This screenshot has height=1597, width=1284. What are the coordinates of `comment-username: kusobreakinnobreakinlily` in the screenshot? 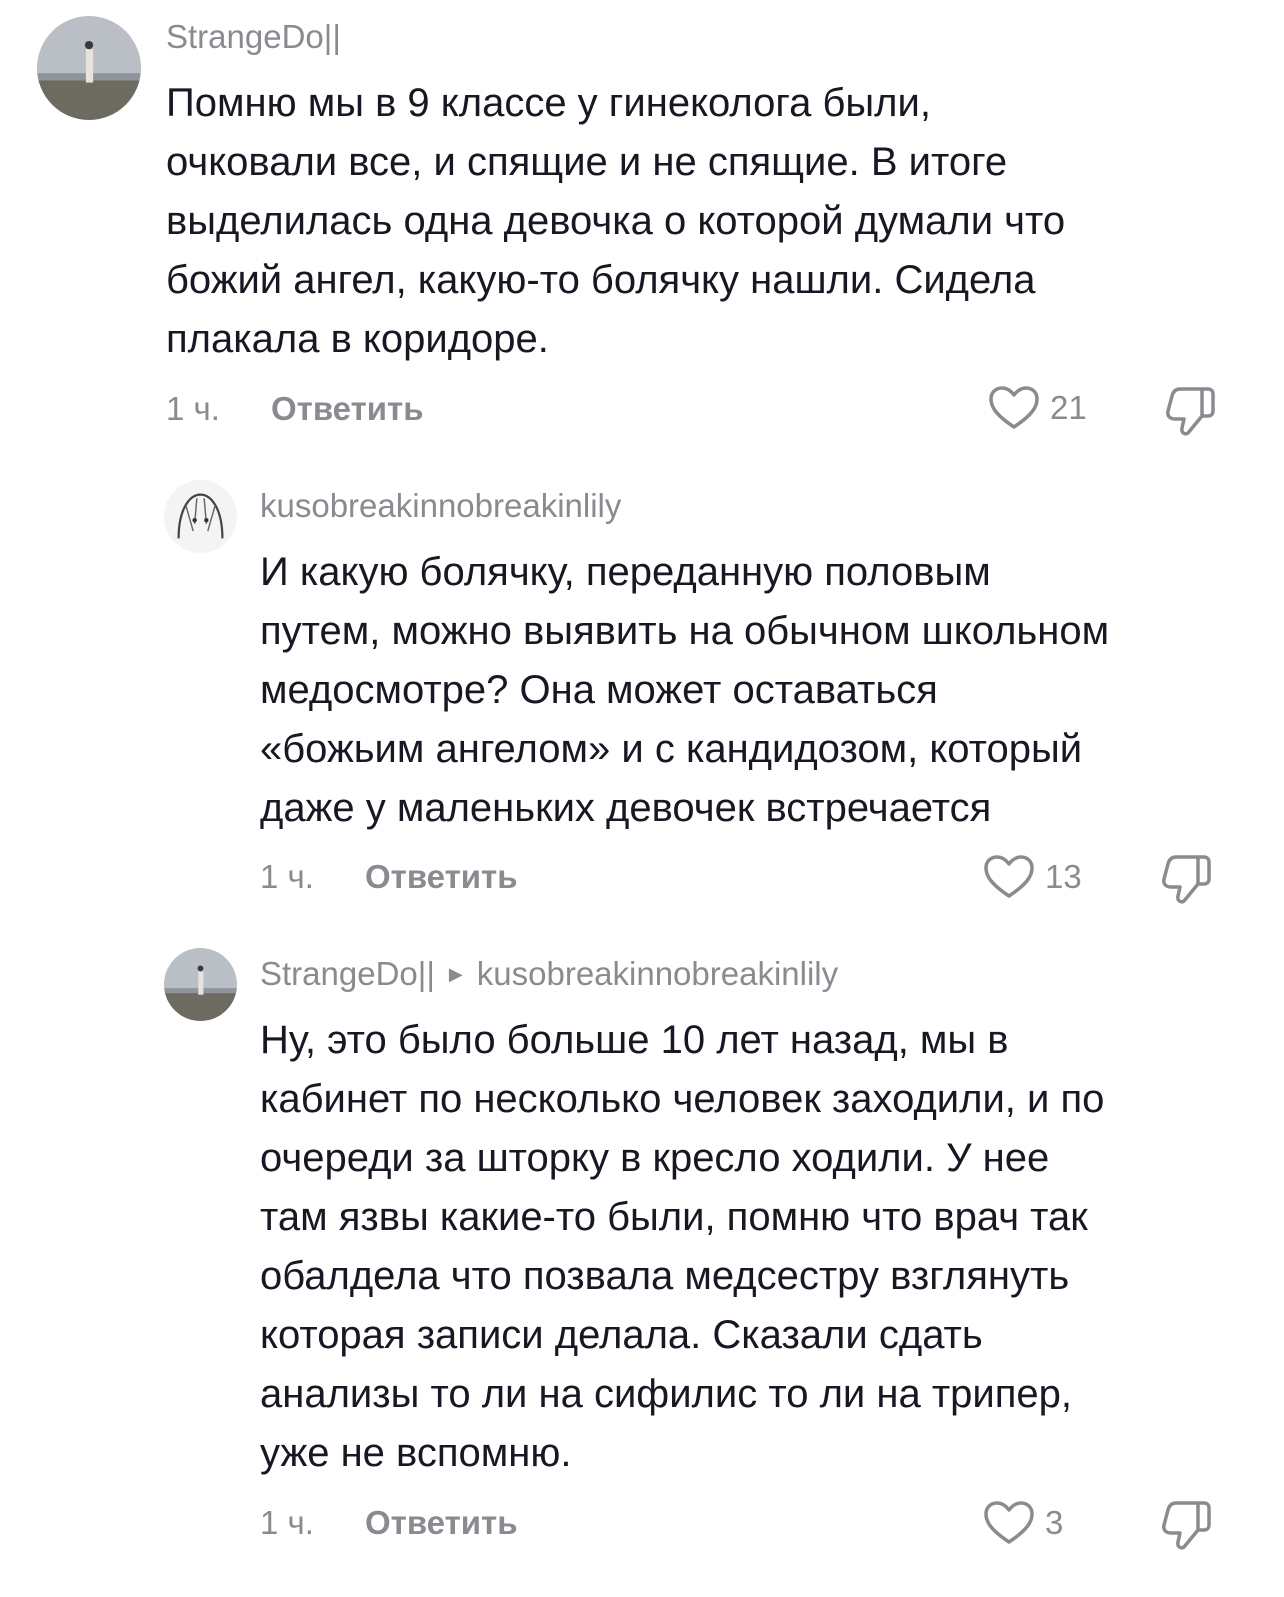 It's located at (440, 506).